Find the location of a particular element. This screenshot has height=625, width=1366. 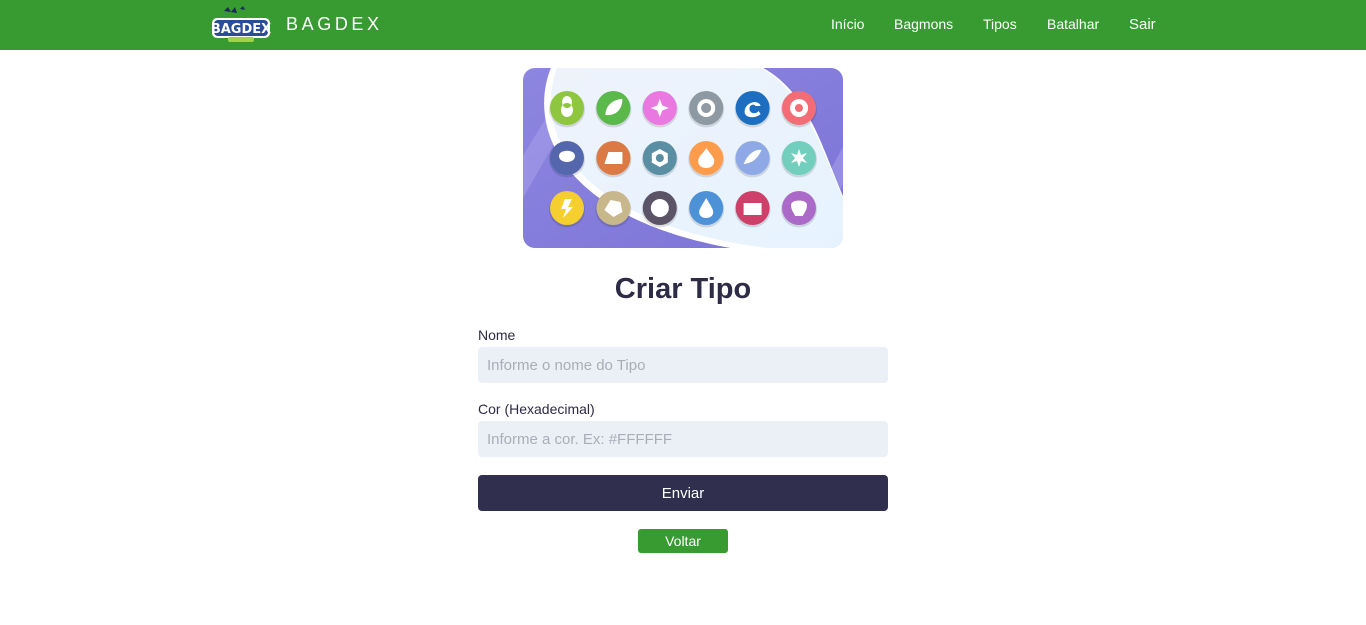

color-input is located at coordinates (683, 439).